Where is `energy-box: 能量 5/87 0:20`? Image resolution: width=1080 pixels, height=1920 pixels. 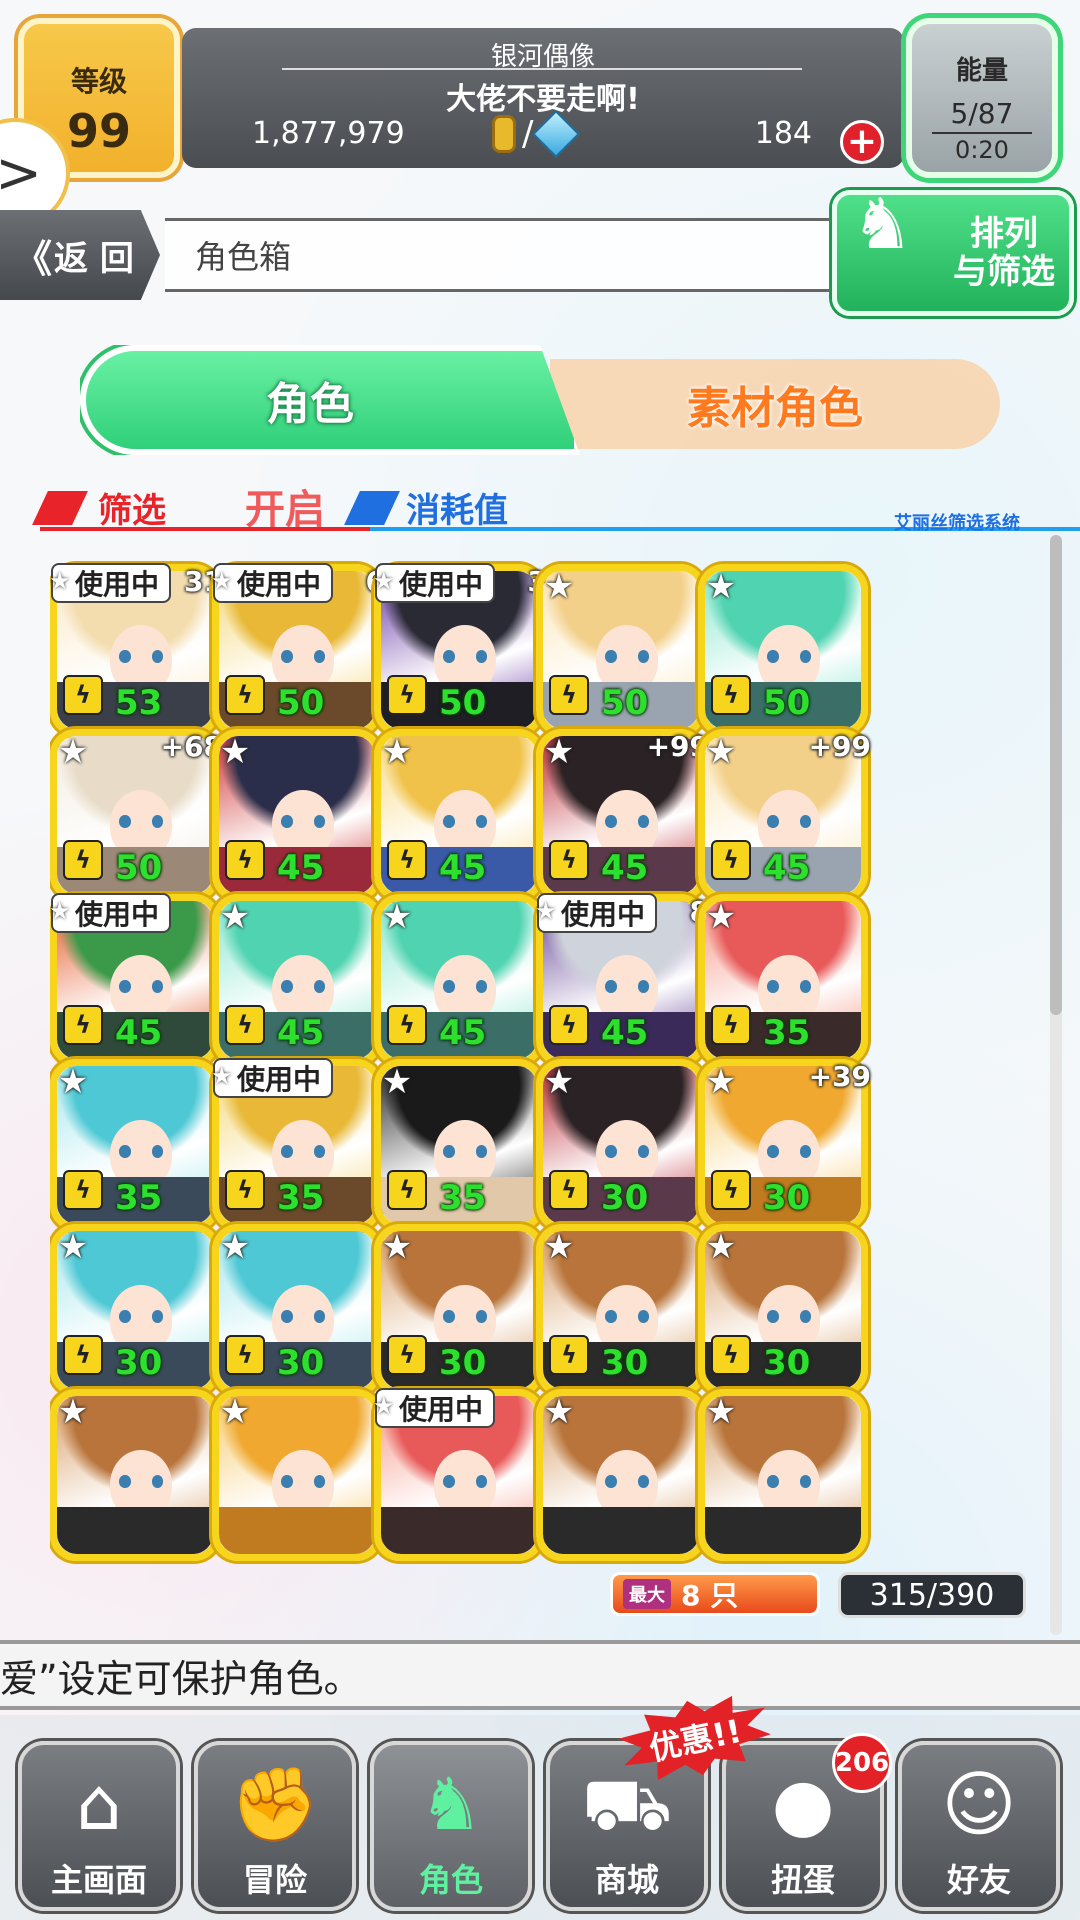 energy-box: 能量 5/87 0:20 is located at coordinates (982, 98).